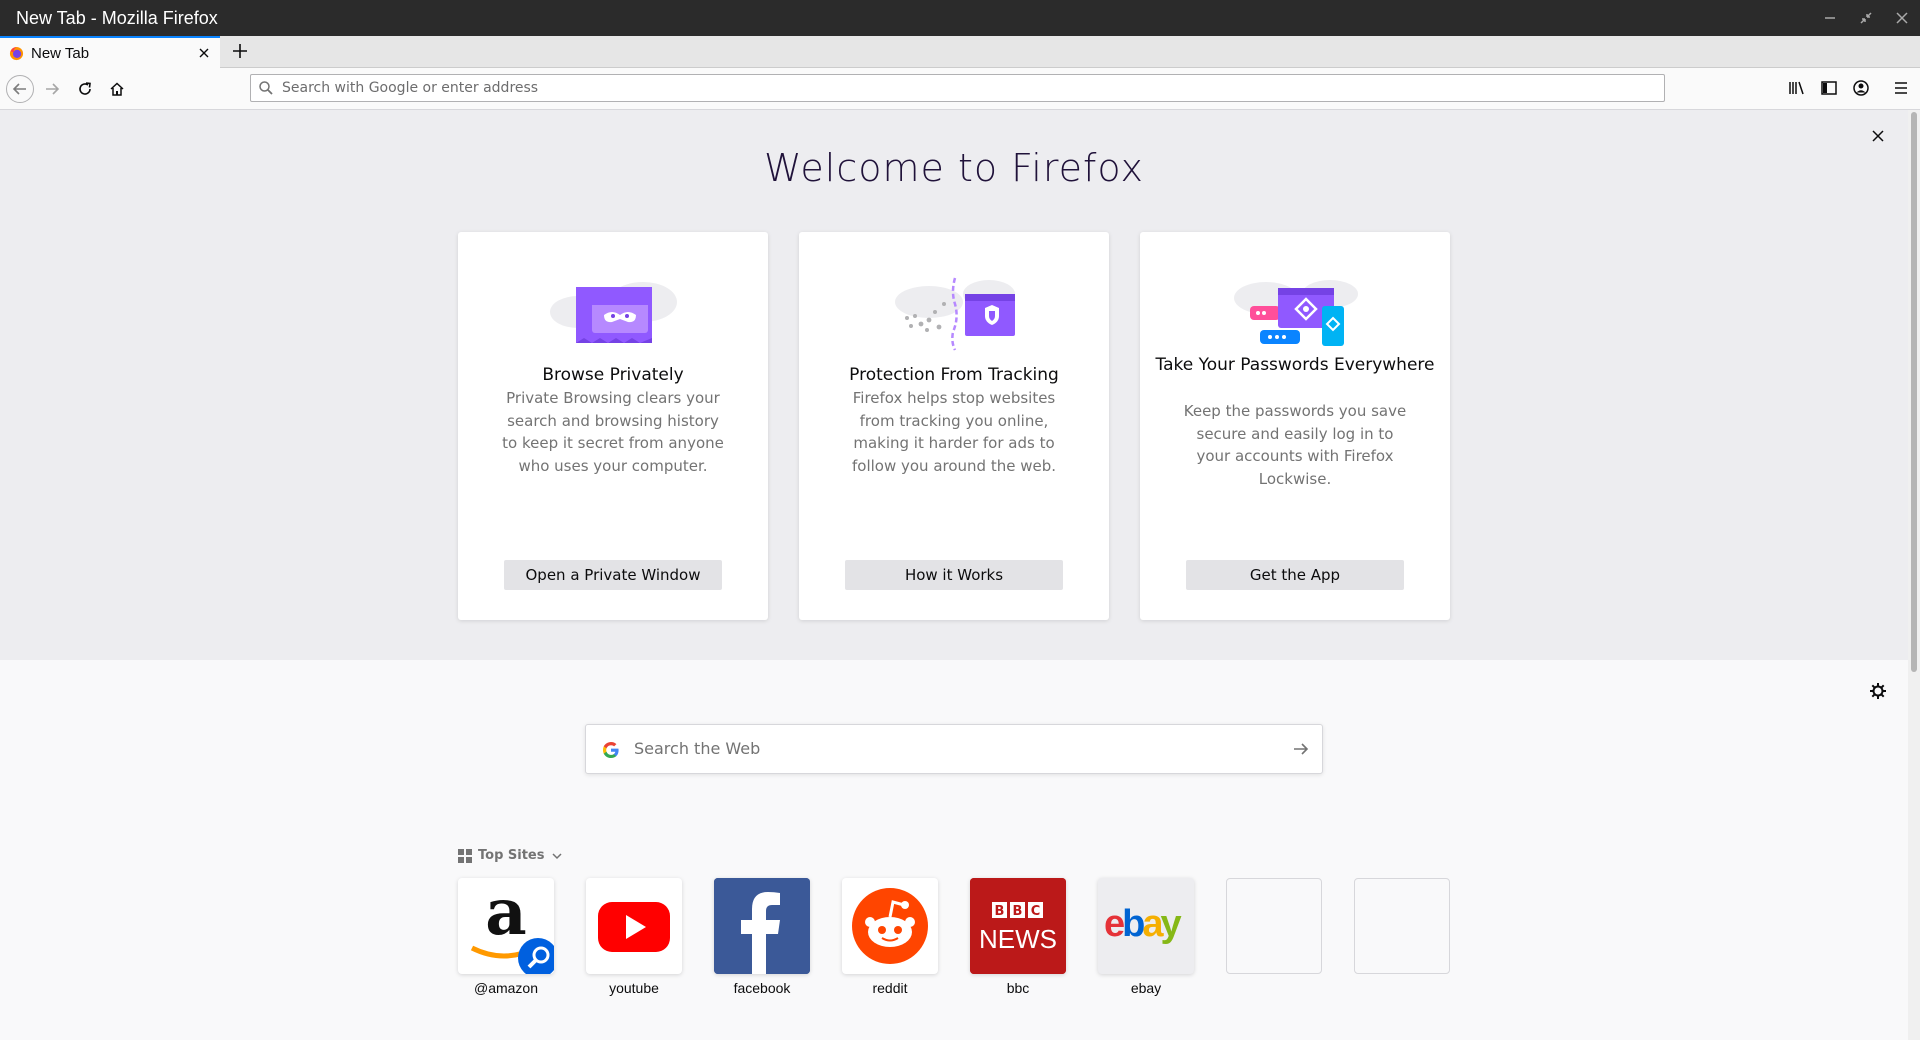 The height and width of the screenshot is (1040, 1920). I want to click on top-site-label: bbc, so click(1018, 988).